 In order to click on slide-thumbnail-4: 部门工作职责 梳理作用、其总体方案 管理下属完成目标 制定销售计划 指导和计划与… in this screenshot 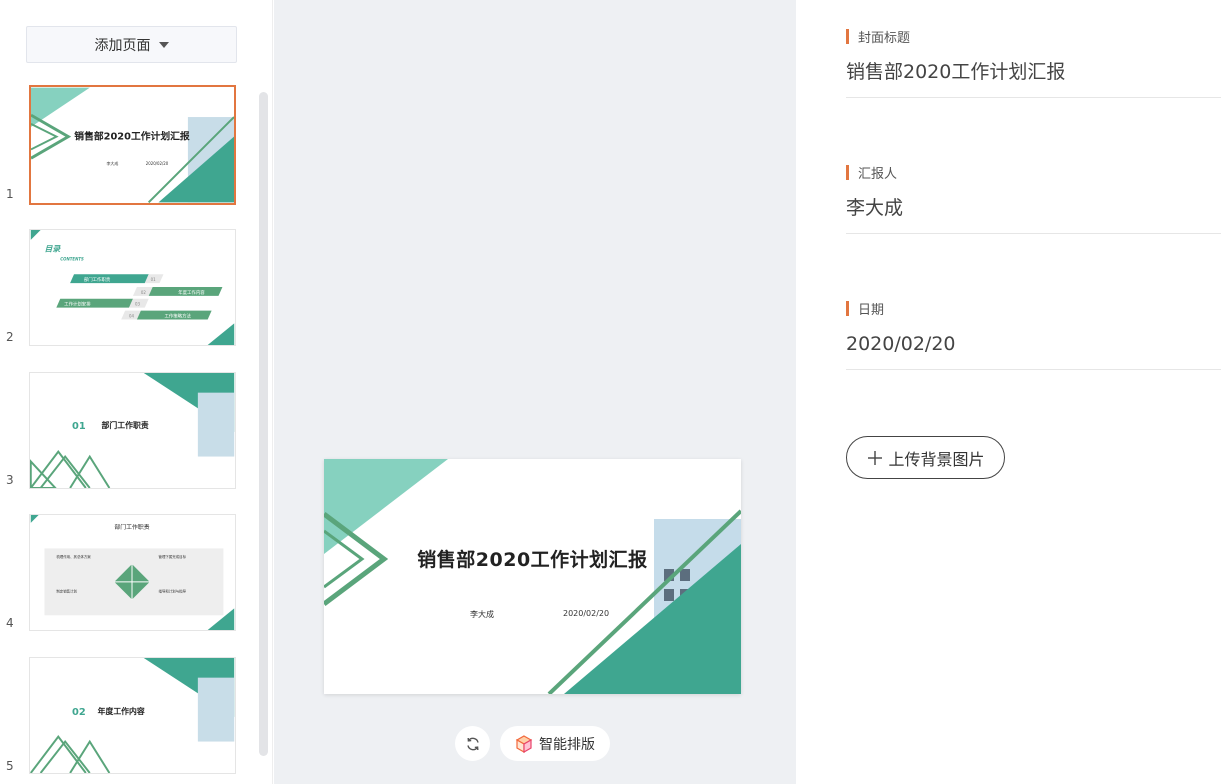, I will do `click(132, 572)`.